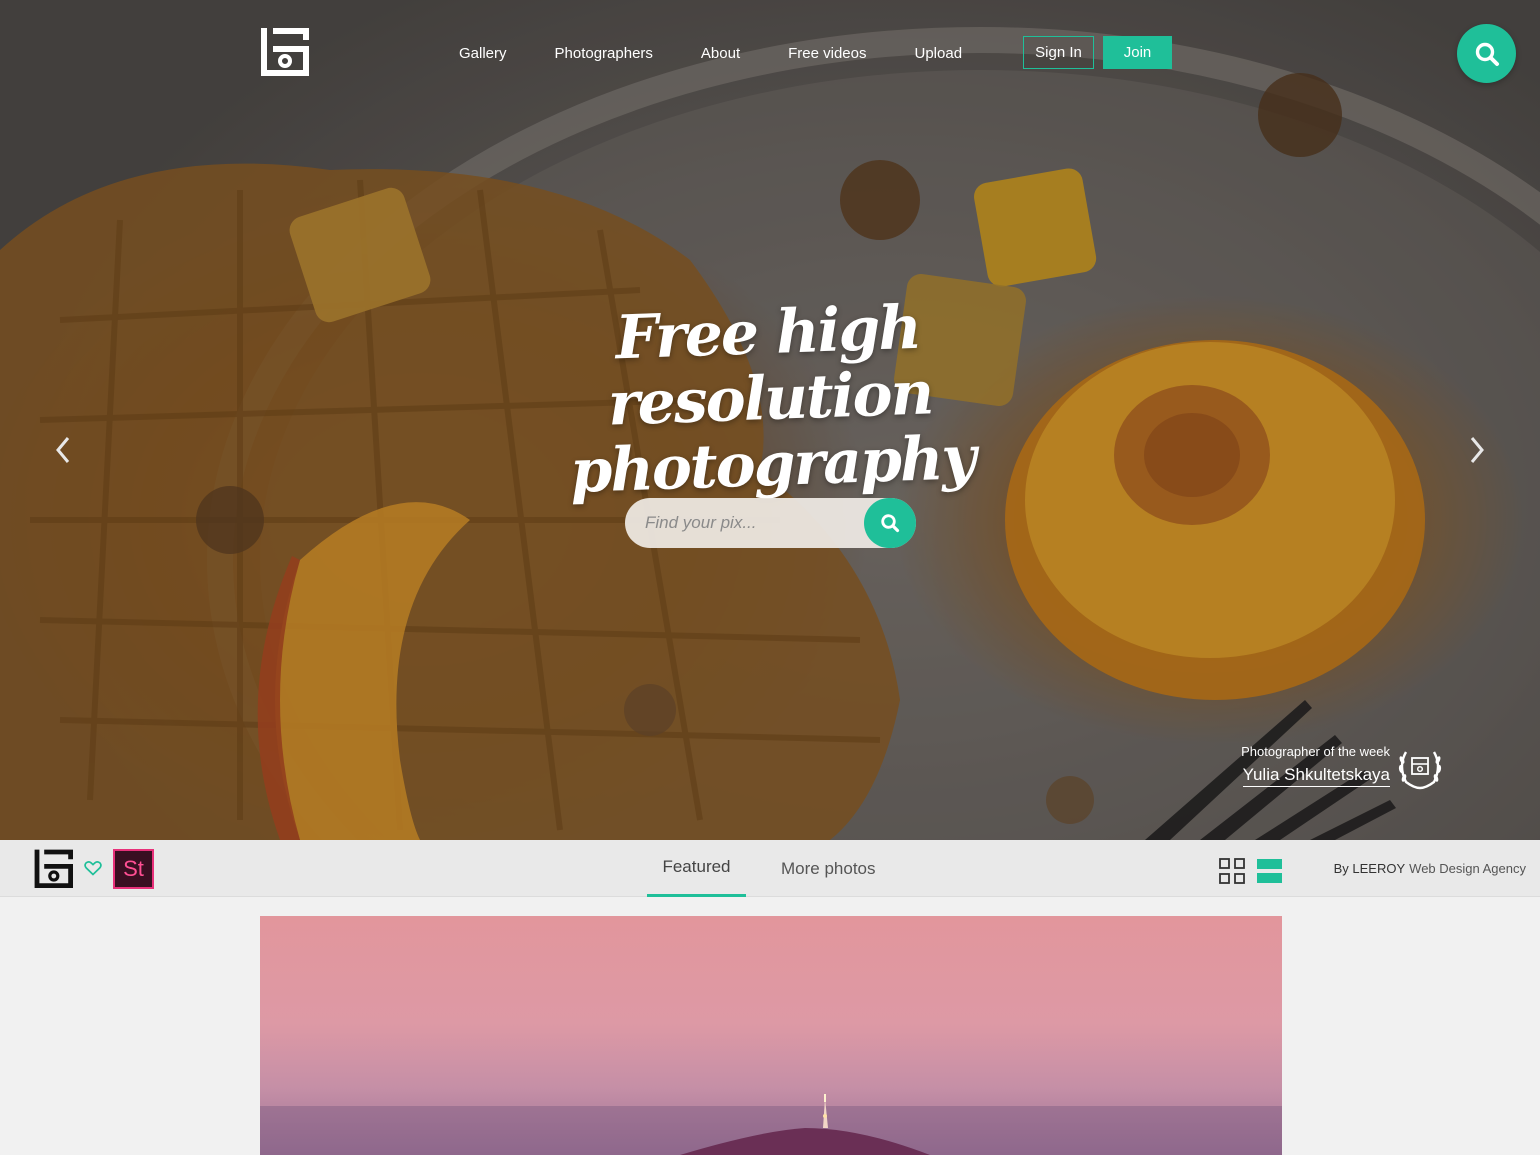  I want to click on chevron-right-icon, so click(1477, 450).